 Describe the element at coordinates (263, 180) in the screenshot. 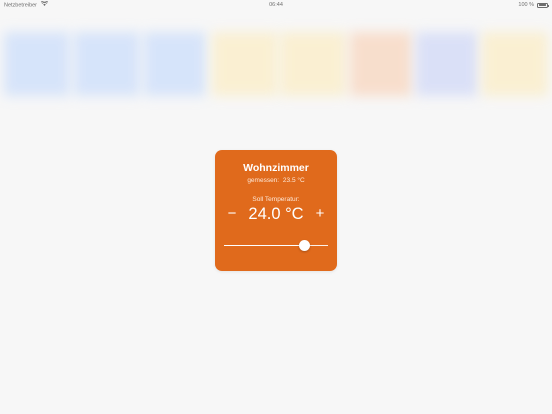

I see `measured-label: gemessen:` at that location.